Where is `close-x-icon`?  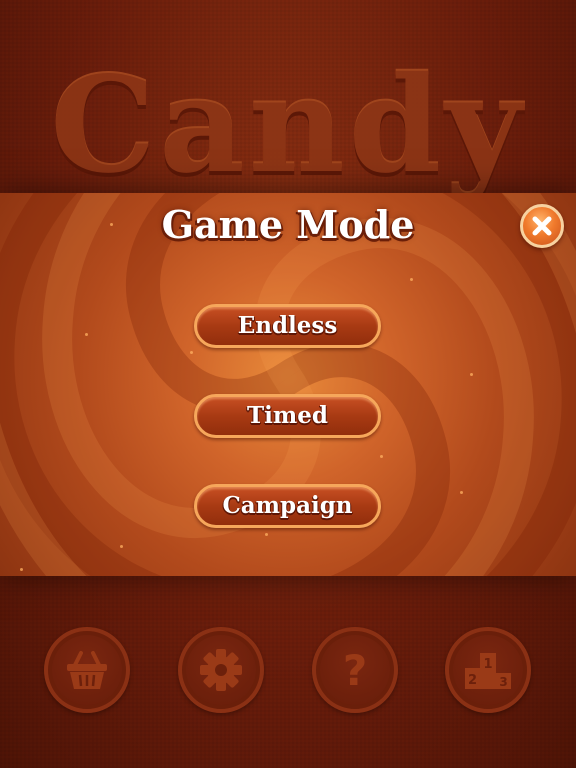 close-x-icon is located at coordinates (542, 226).